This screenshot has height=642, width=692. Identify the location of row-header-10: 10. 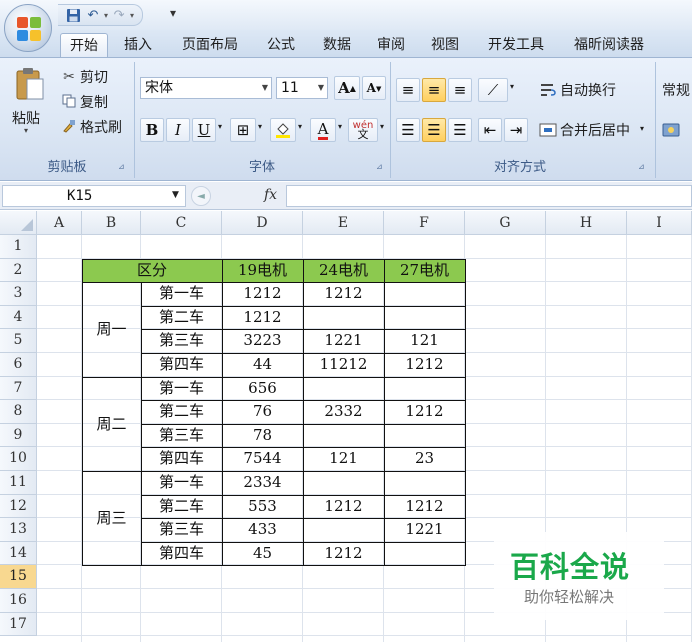
(18, 459).